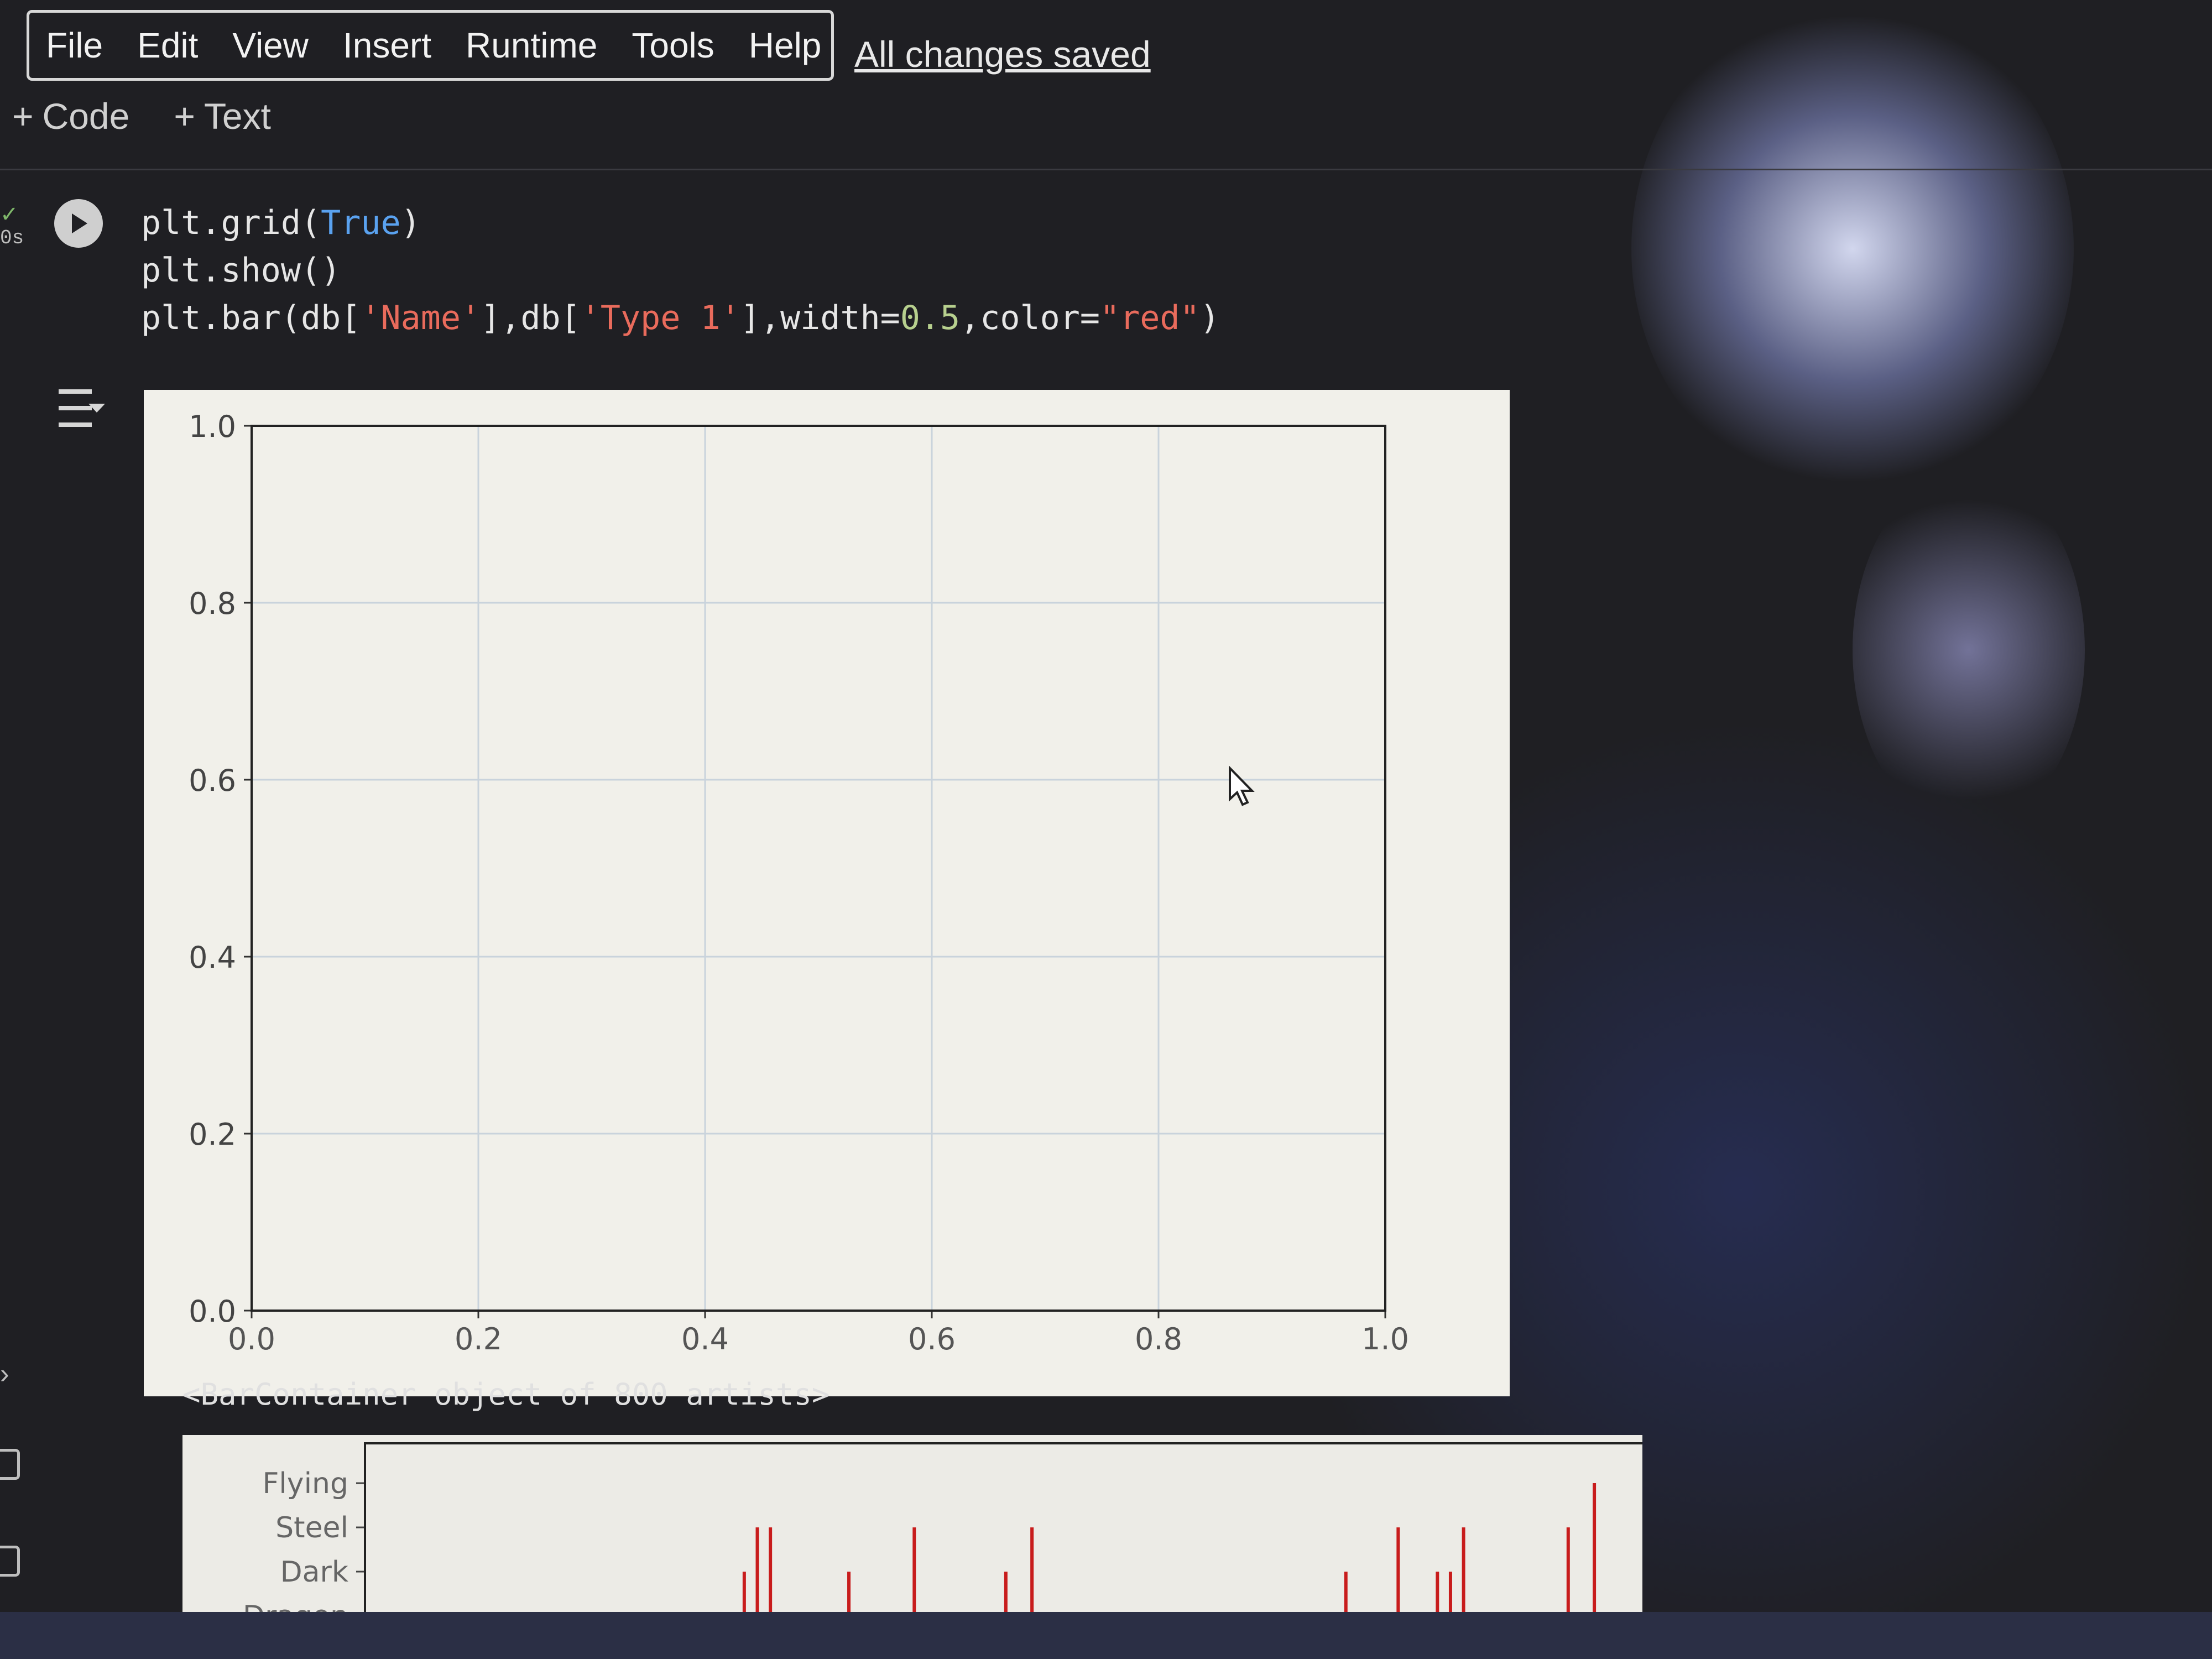 The image size is (2212, 1659). What do you see at coordinates (312, 1528) in the screenshot?
I see `y-tick-label: Steel` at bounding box center [312, 1528].